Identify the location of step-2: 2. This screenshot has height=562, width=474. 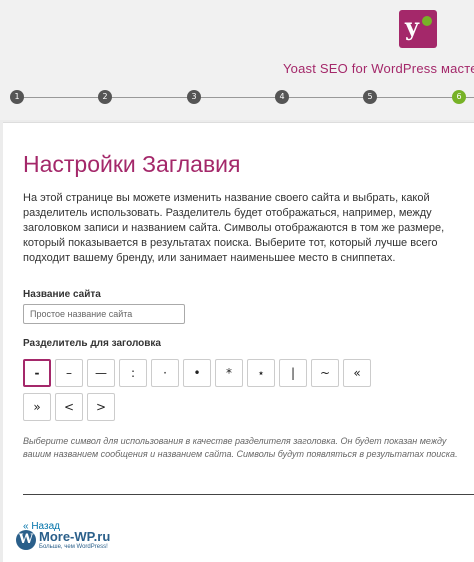
(105, 97).